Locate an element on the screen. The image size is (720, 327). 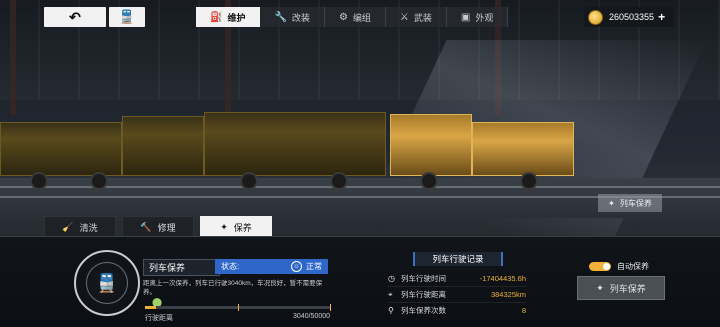
back-arrow-icon: ↶ is located at coordinates (75, 16).